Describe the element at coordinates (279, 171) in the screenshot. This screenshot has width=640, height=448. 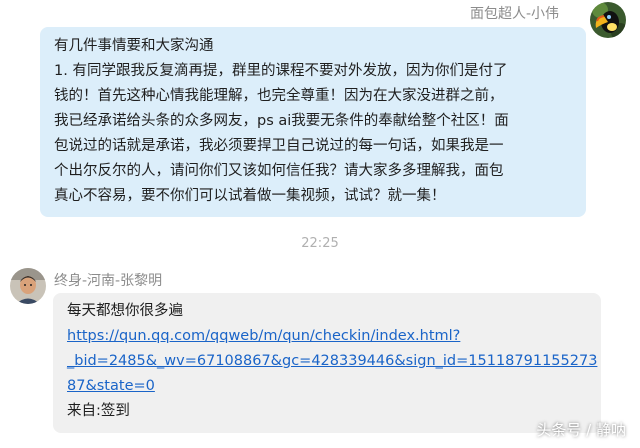
I see `message-line: 个出尔反尔的人，请问你们又该如何信任我？请大家多多理解我，面包` at that location.